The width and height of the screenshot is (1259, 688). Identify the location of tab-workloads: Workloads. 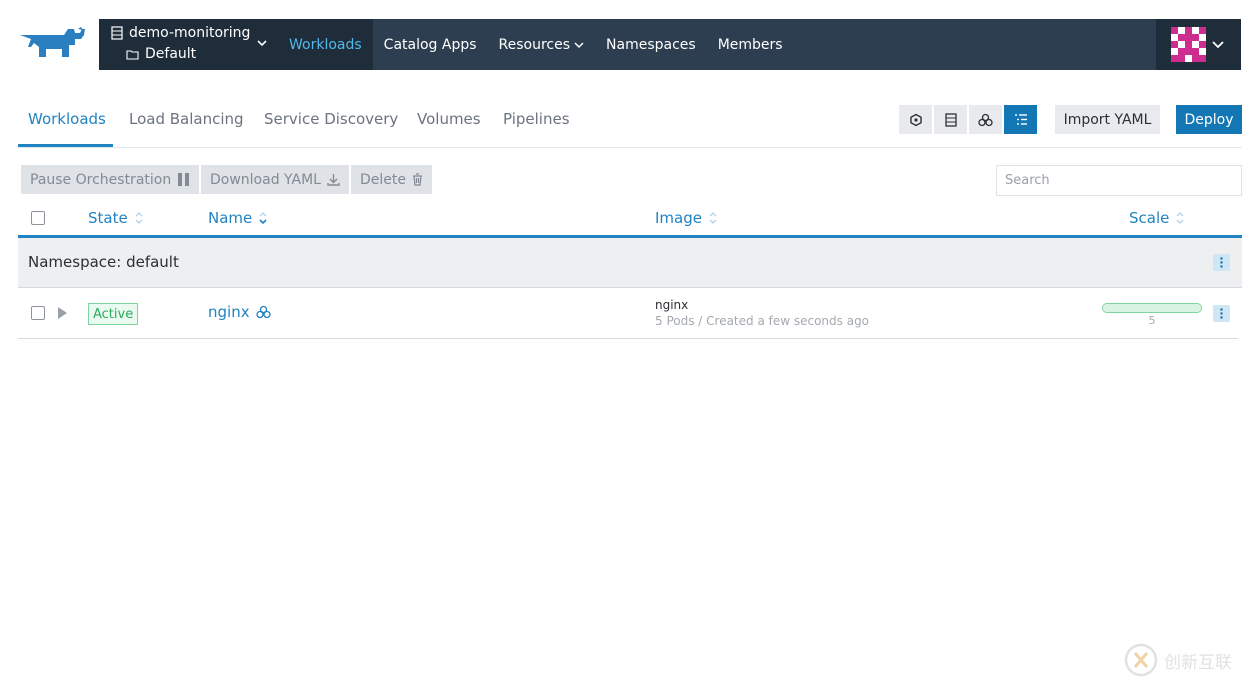
(67, 119).